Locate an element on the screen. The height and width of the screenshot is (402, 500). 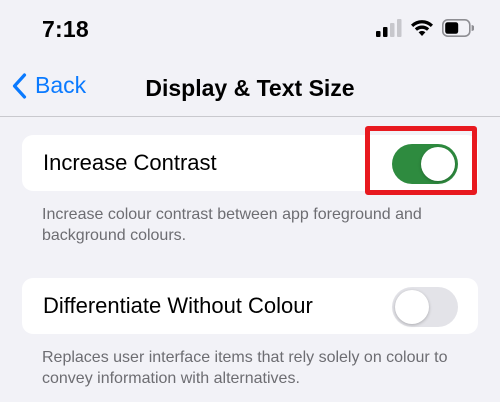
page-title: Display & Text Size is located at coordinates (250, 88).